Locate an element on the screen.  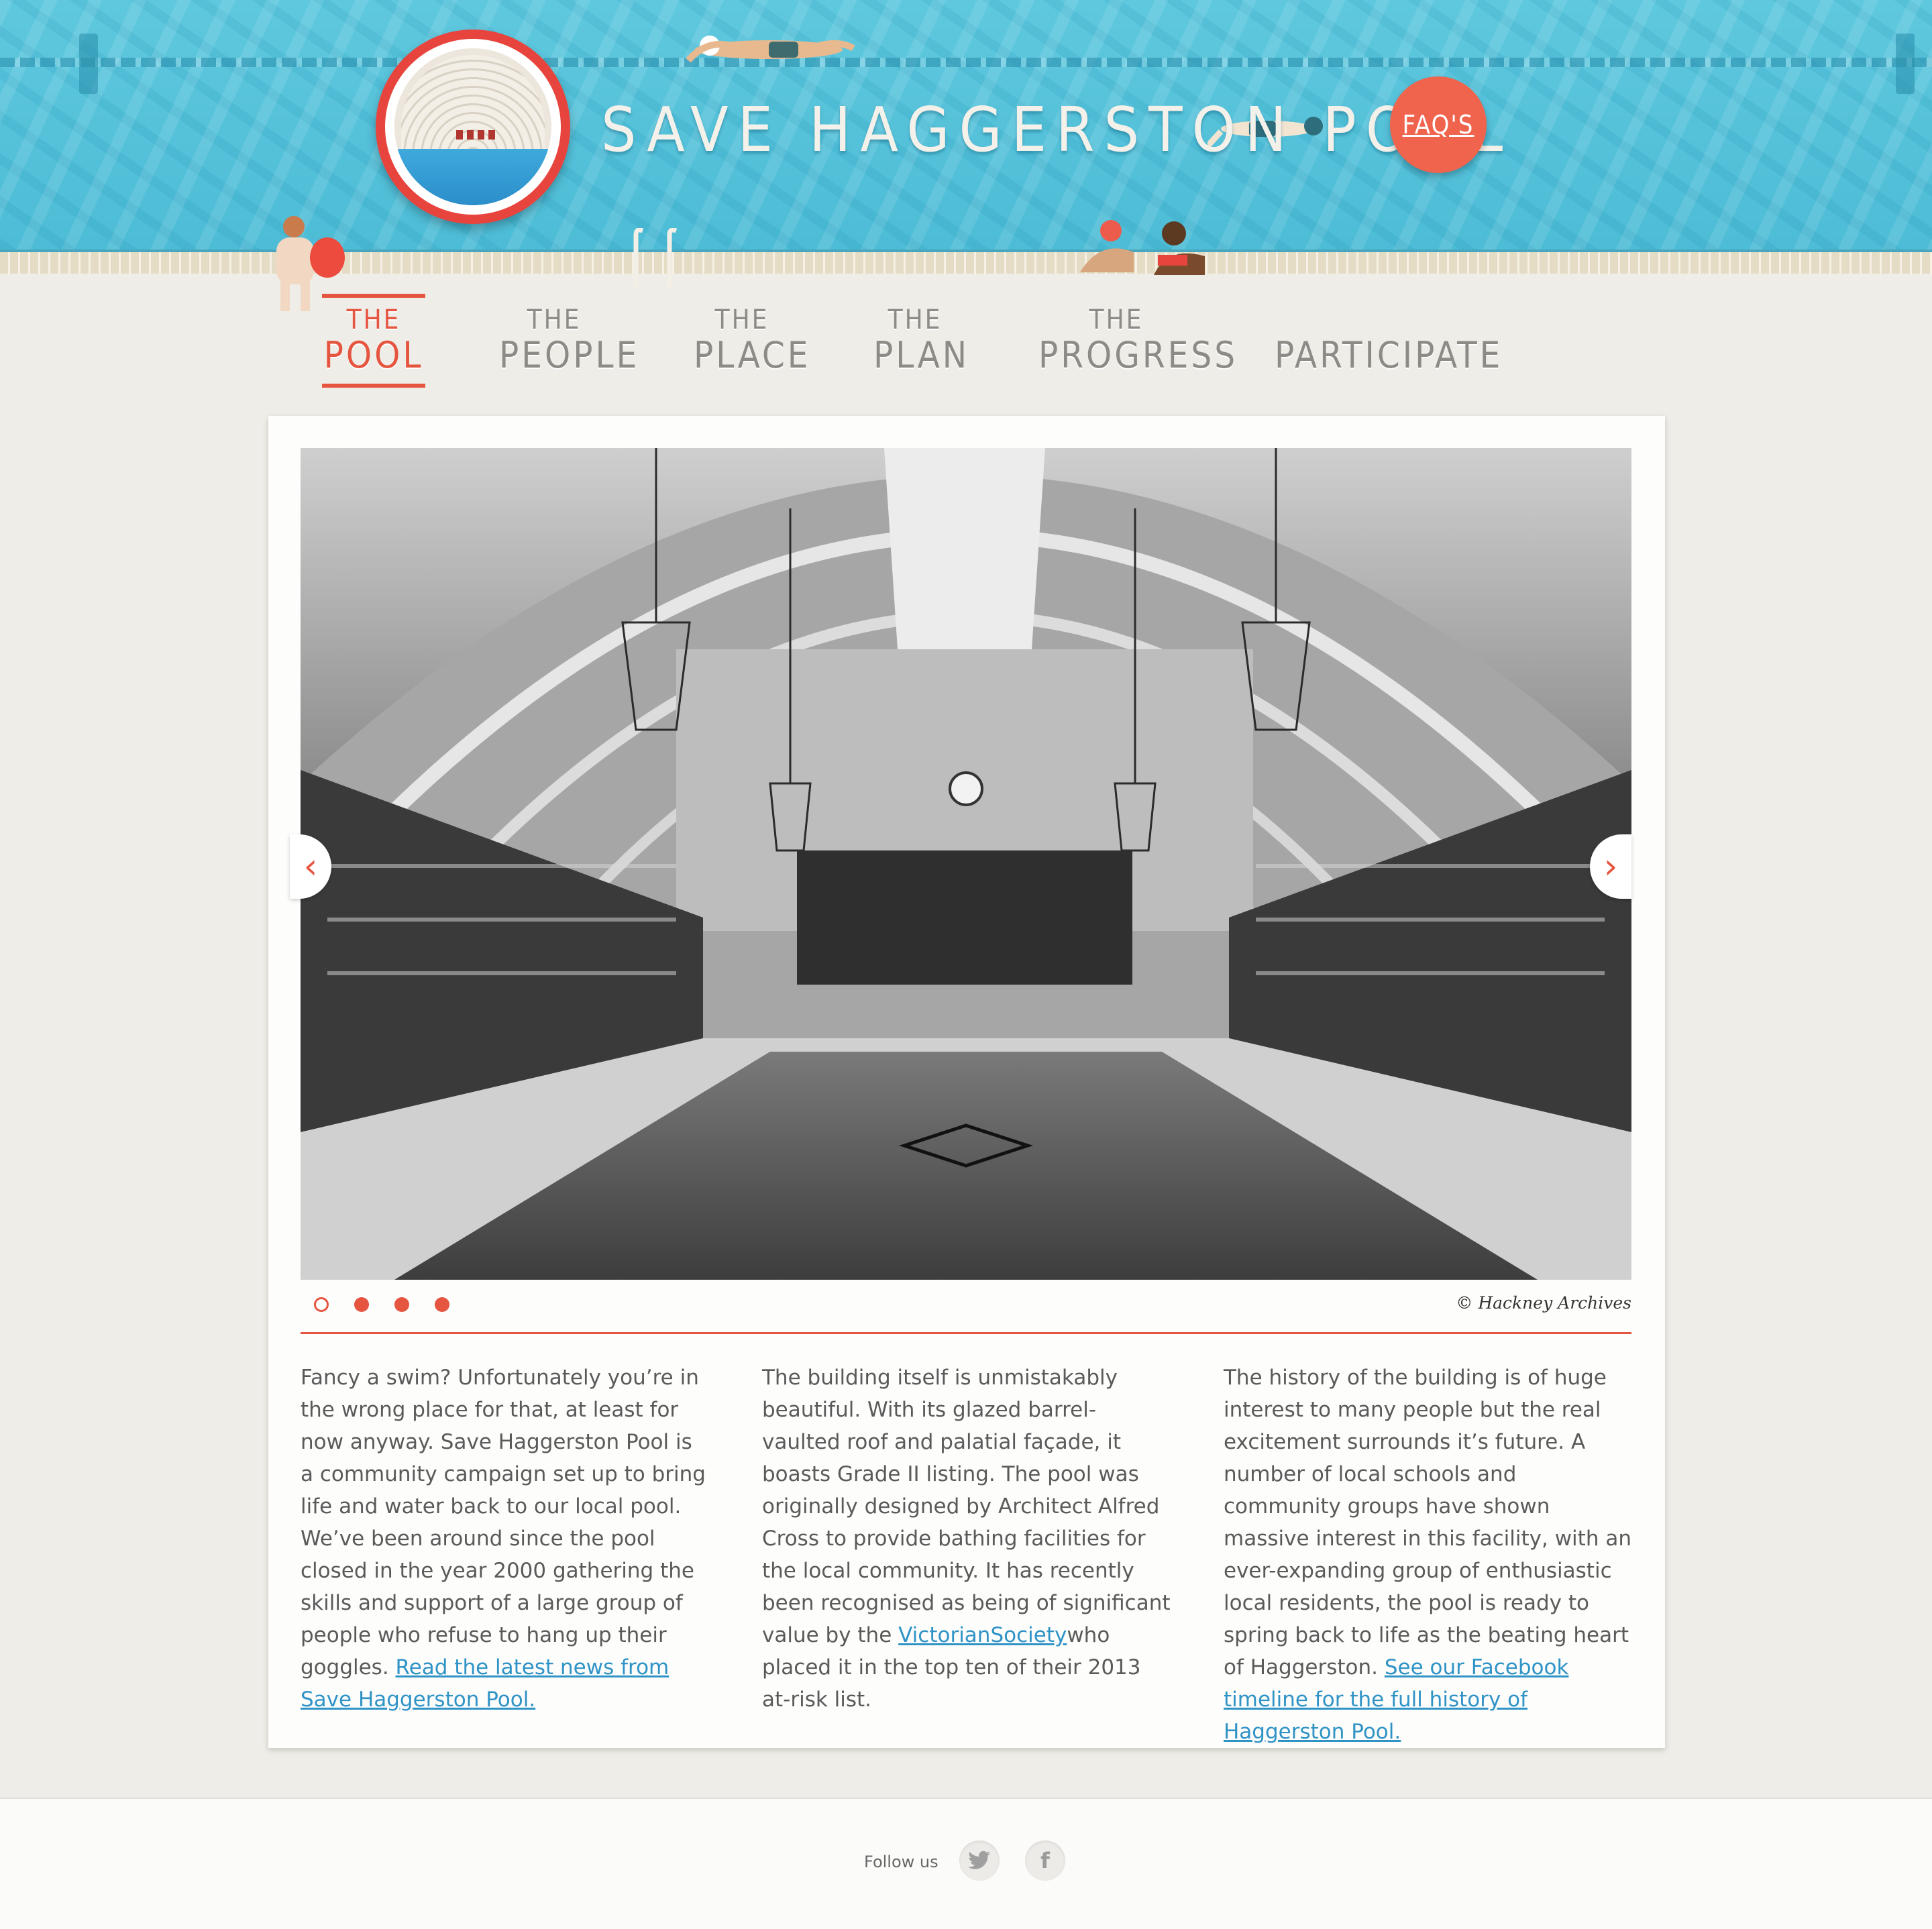
site-logo is located at coordinates (473, 127).